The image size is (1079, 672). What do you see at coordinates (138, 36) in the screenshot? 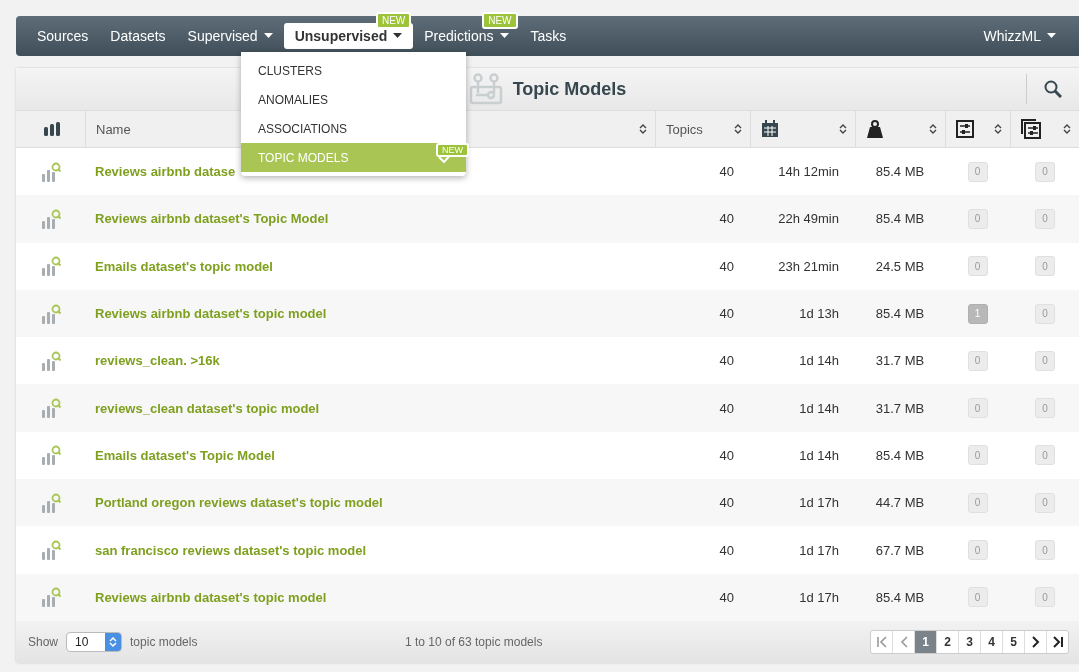
I see `nav-tab: Datasets` at bounding box center [138, 36].